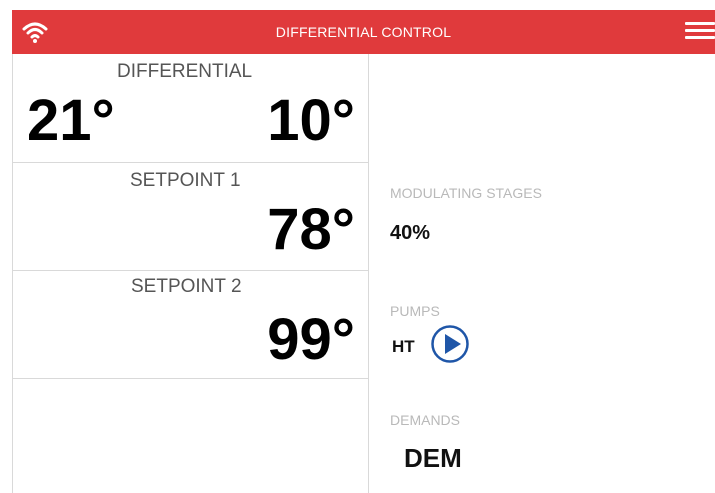 Image resolution: width=715 pixels, height=493 pixels. I want to click on differential-panel: DIFFERENTIAL 21° 10°, so click(191, 108).